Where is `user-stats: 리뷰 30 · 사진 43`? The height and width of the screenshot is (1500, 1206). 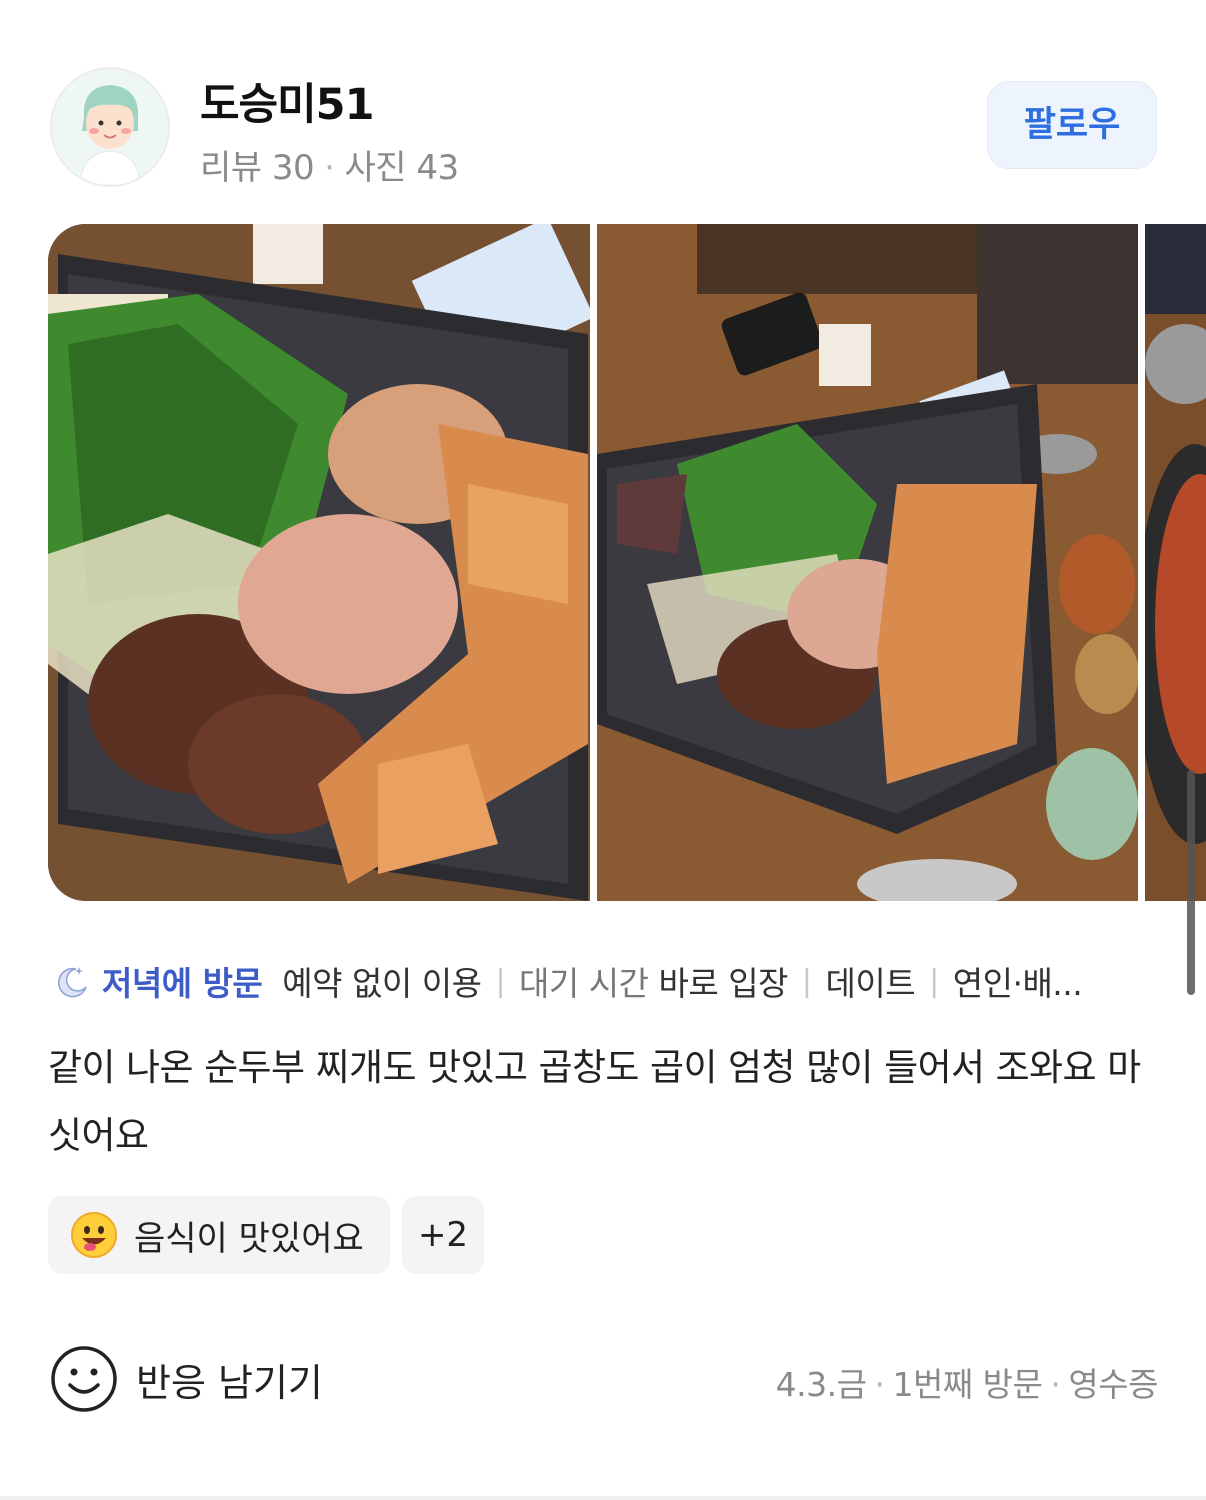 user-stats: 리뷰 30 · 사진 43 is located at coordinates (329, 164).